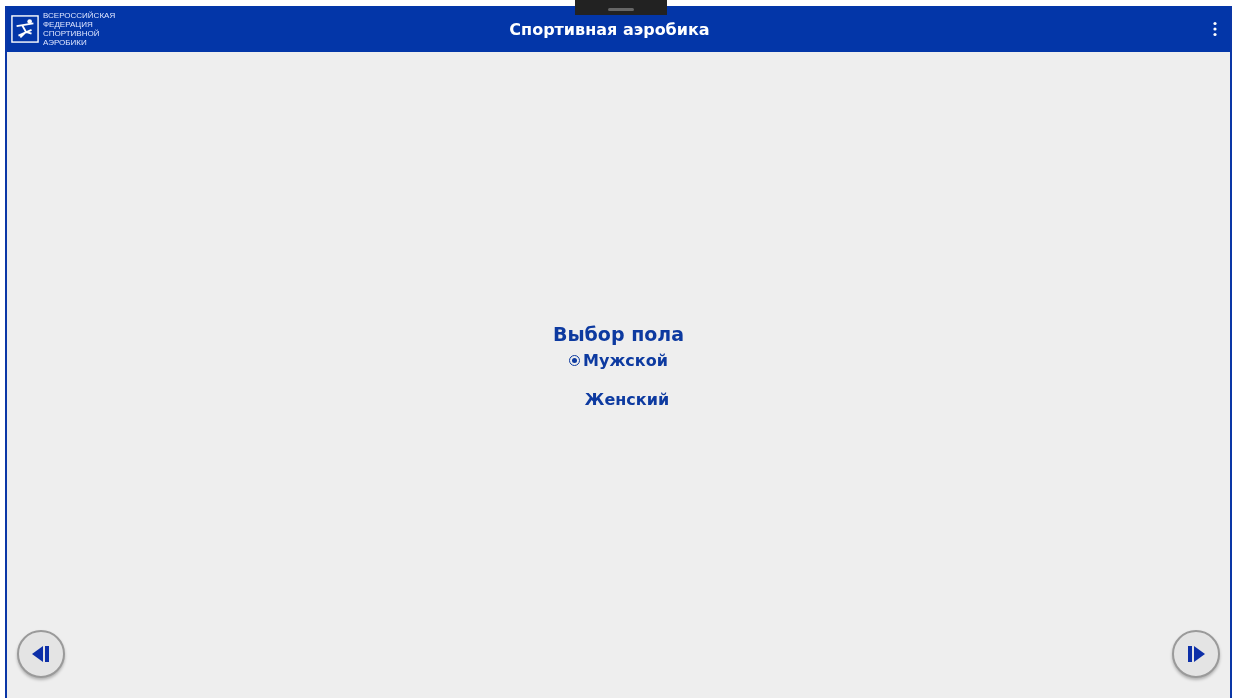 The width and height of the screenshot is (1237, 698). I want to click on logo-text: СПОРТИВНОЙ, so click(72, 33).